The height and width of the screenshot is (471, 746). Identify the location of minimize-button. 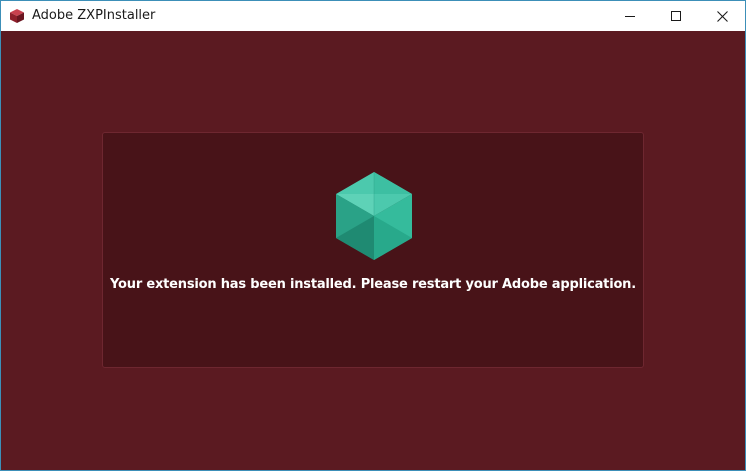
(630, 16).